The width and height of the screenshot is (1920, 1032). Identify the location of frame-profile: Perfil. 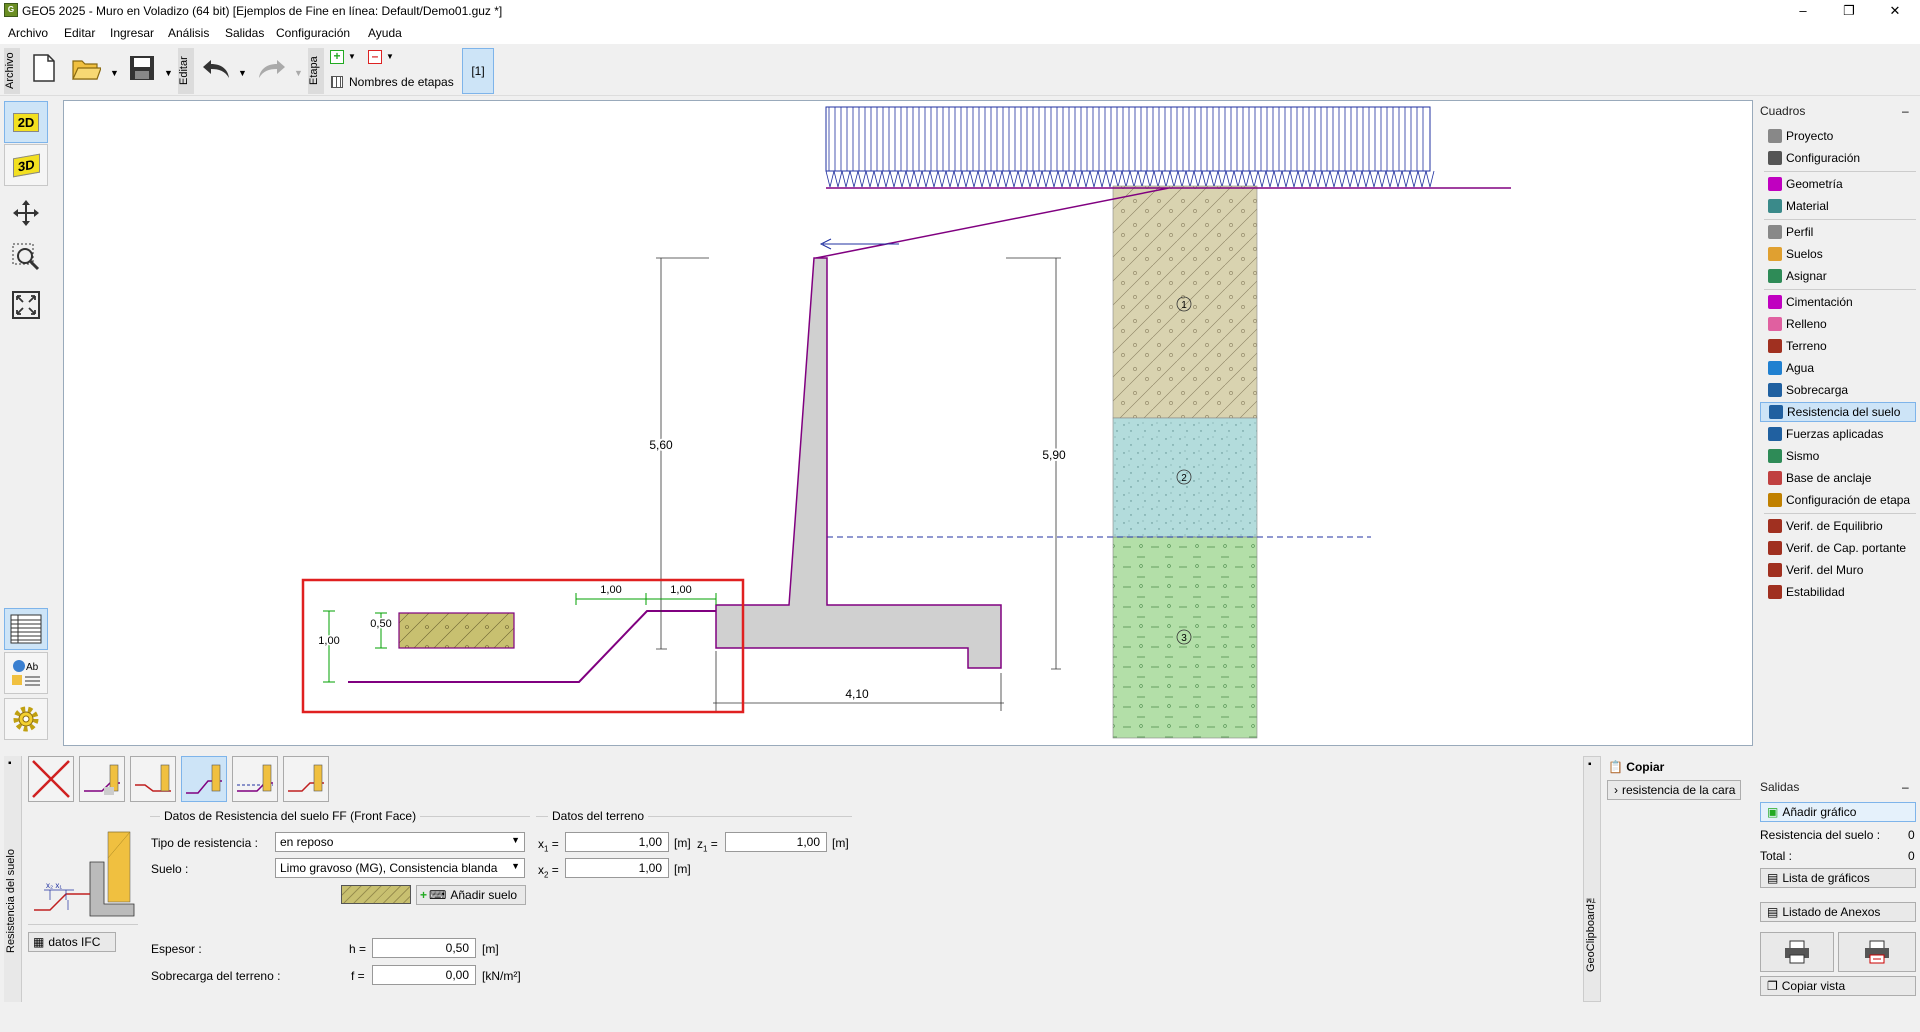
(1838, 232).